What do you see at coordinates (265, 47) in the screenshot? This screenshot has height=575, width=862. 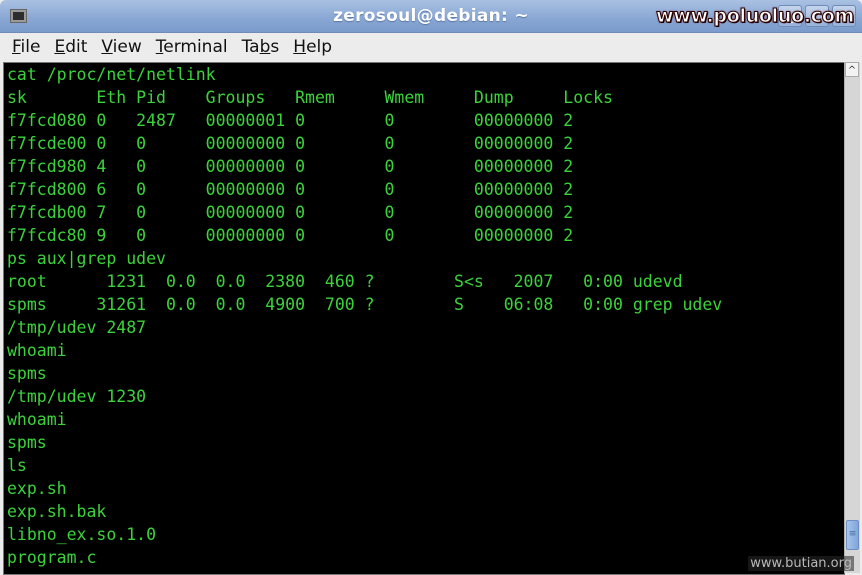 I see `menu-tabs-mnemonic: b` at bounding box center [265, 47].